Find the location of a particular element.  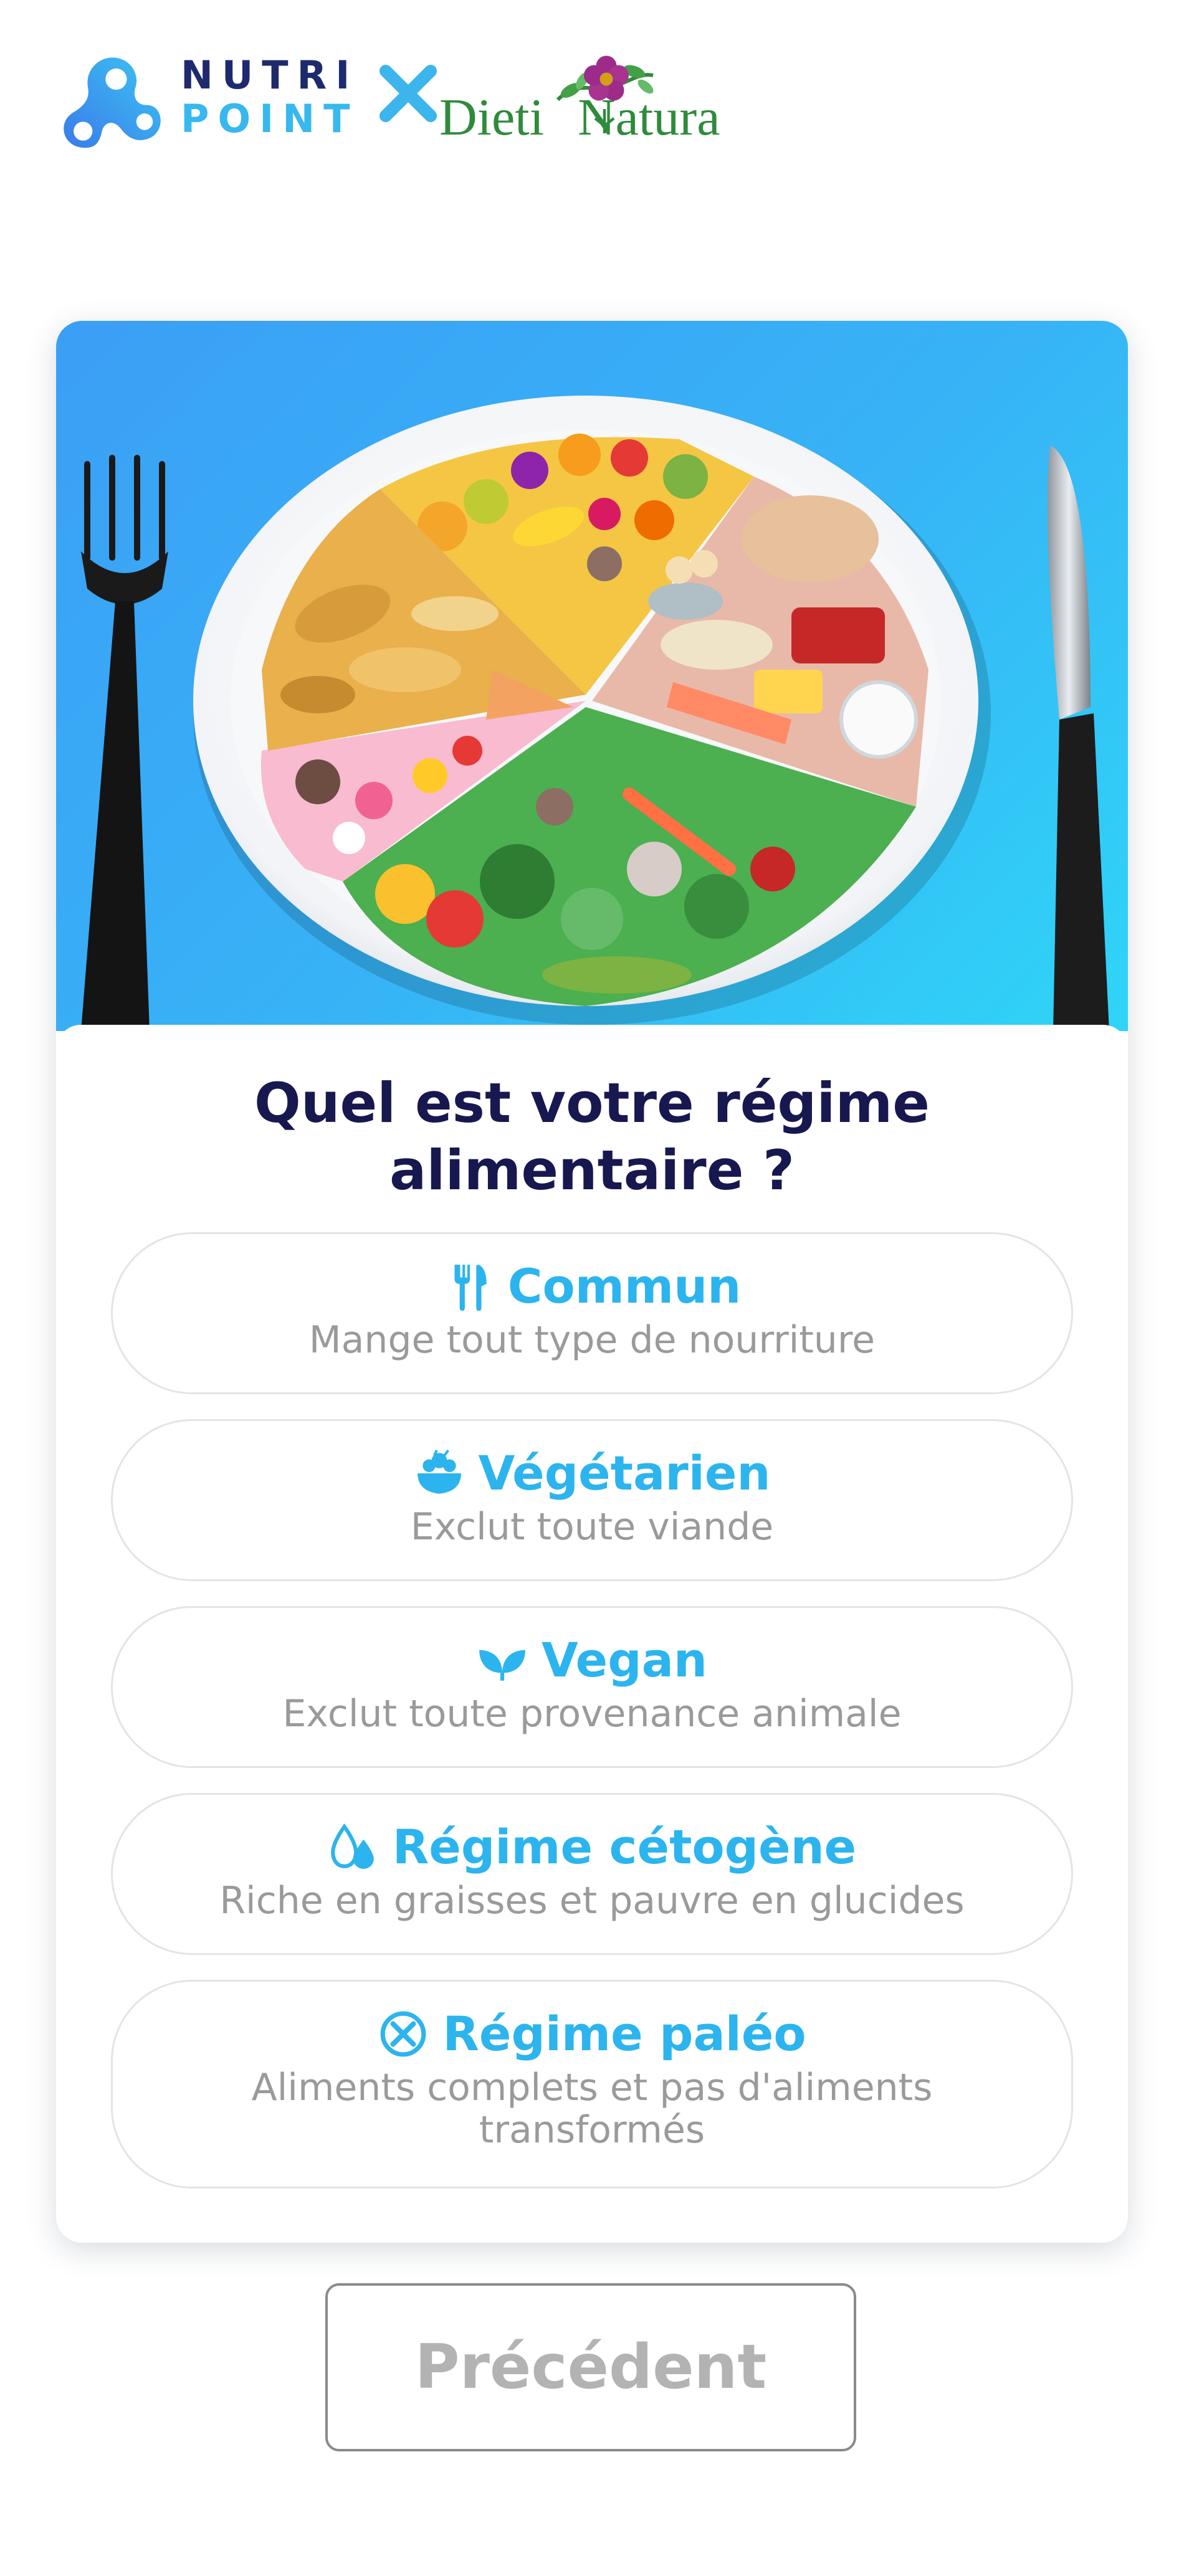

option-title-row: Vegan is located at coordinates (592, 1660).